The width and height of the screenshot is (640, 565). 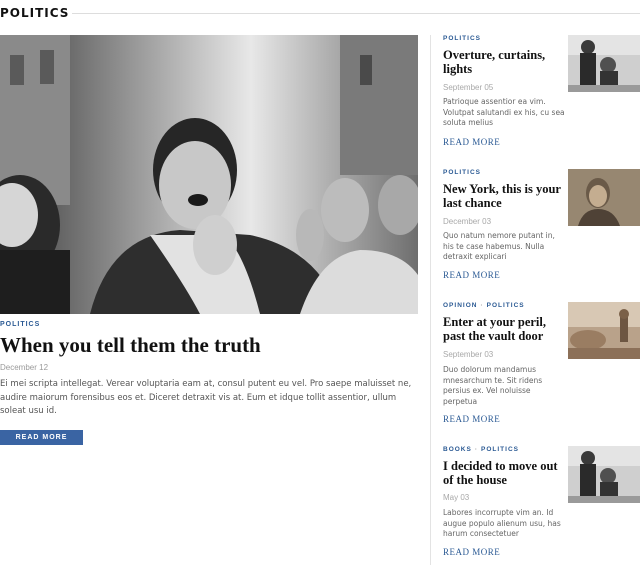 I want to click on section-divider, so click(x=356, y=13).